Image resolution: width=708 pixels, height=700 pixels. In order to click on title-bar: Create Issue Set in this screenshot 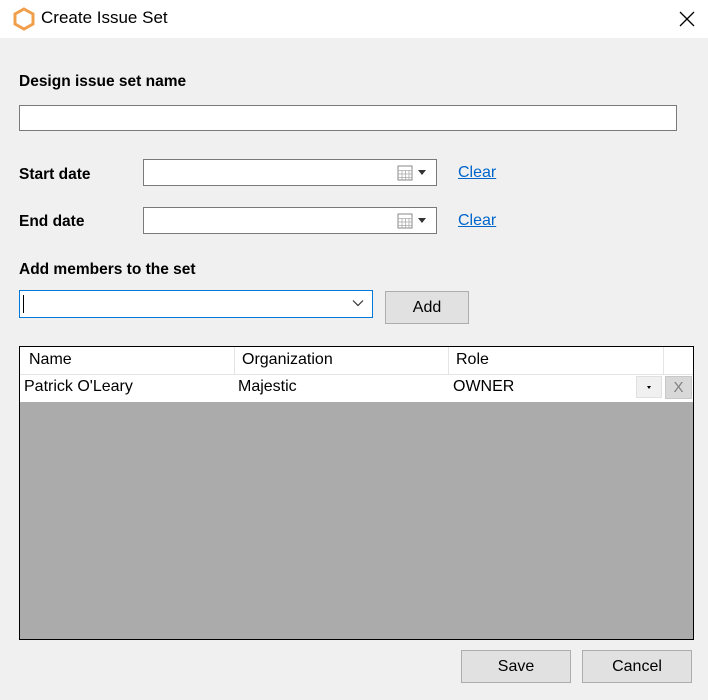, I will do `click(354, 19)`.